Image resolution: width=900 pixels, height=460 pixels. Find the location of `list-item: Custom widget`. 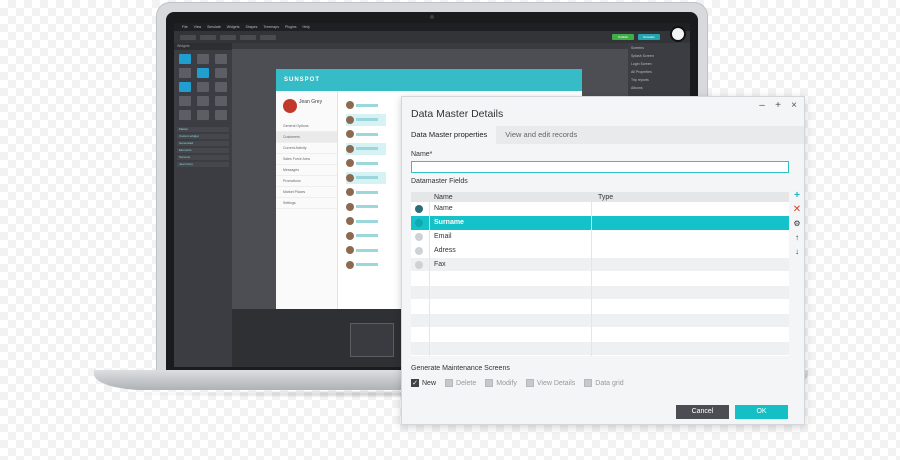

list-item: Custom widget is located at coordinates (203, 136).